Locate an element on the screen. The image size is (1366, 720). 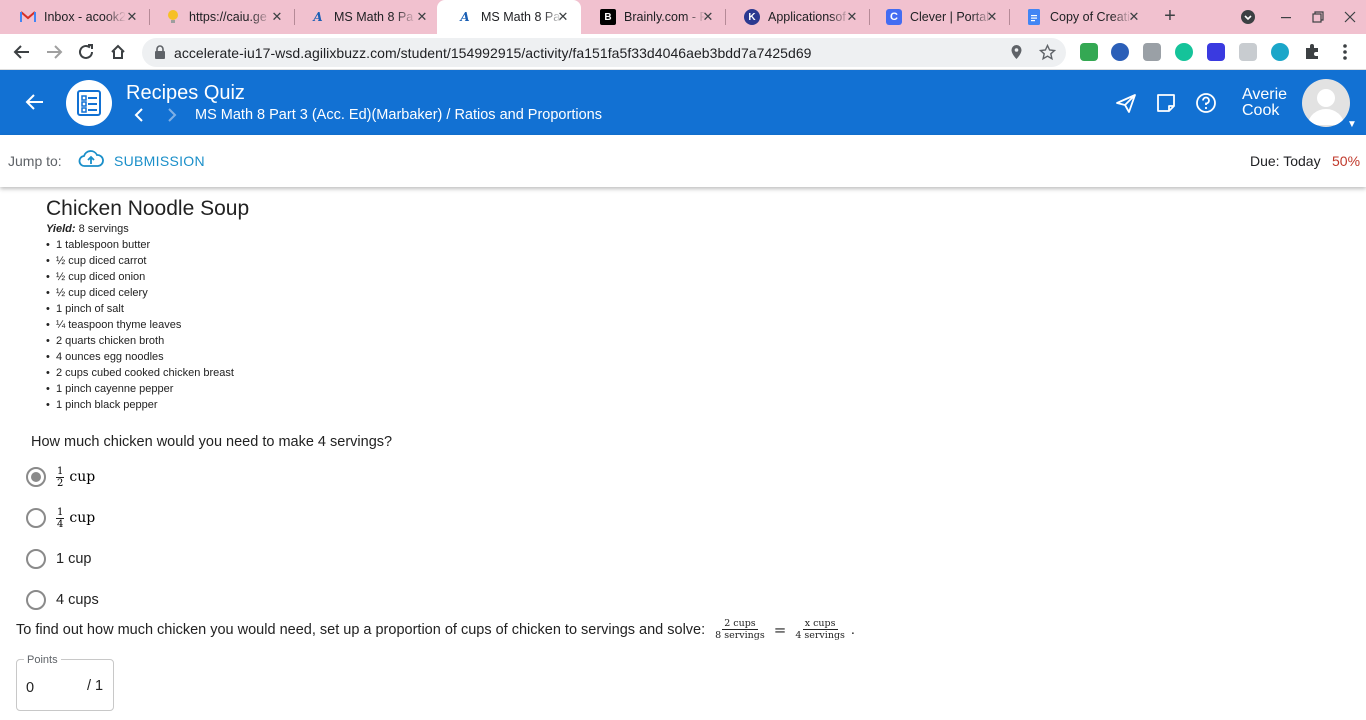
proportion-left-fraction: 2 cups 8 servings is located at coordinates (740, 629).